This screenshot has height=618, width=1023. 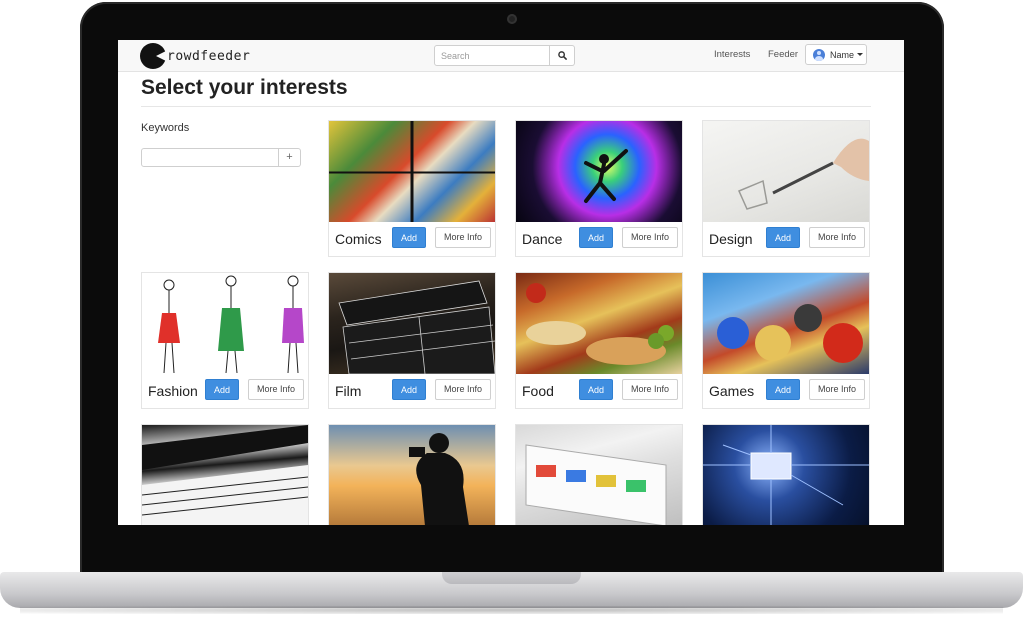 I want to click on interest-card-technology, so click(x=786, y=474).